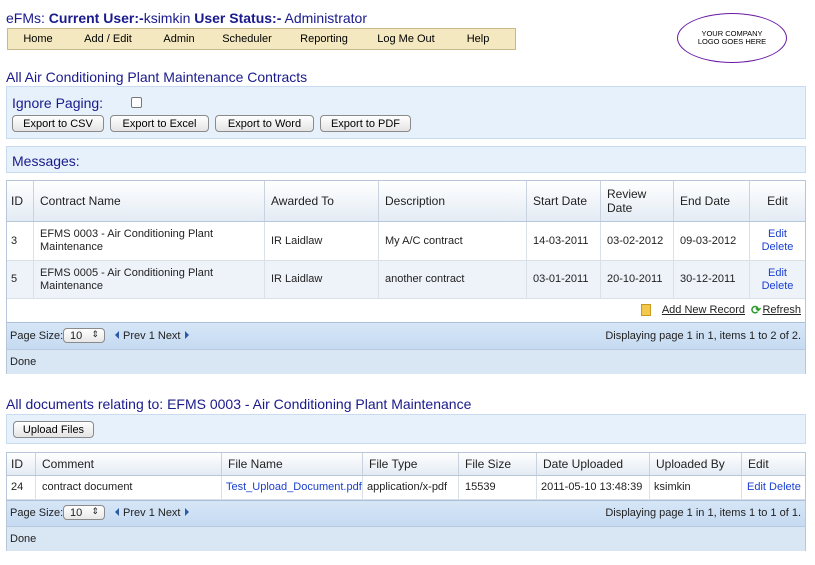 This screenshot has height=565, width=815. I want to click on col-end-date: End Date, so click(711, 201).